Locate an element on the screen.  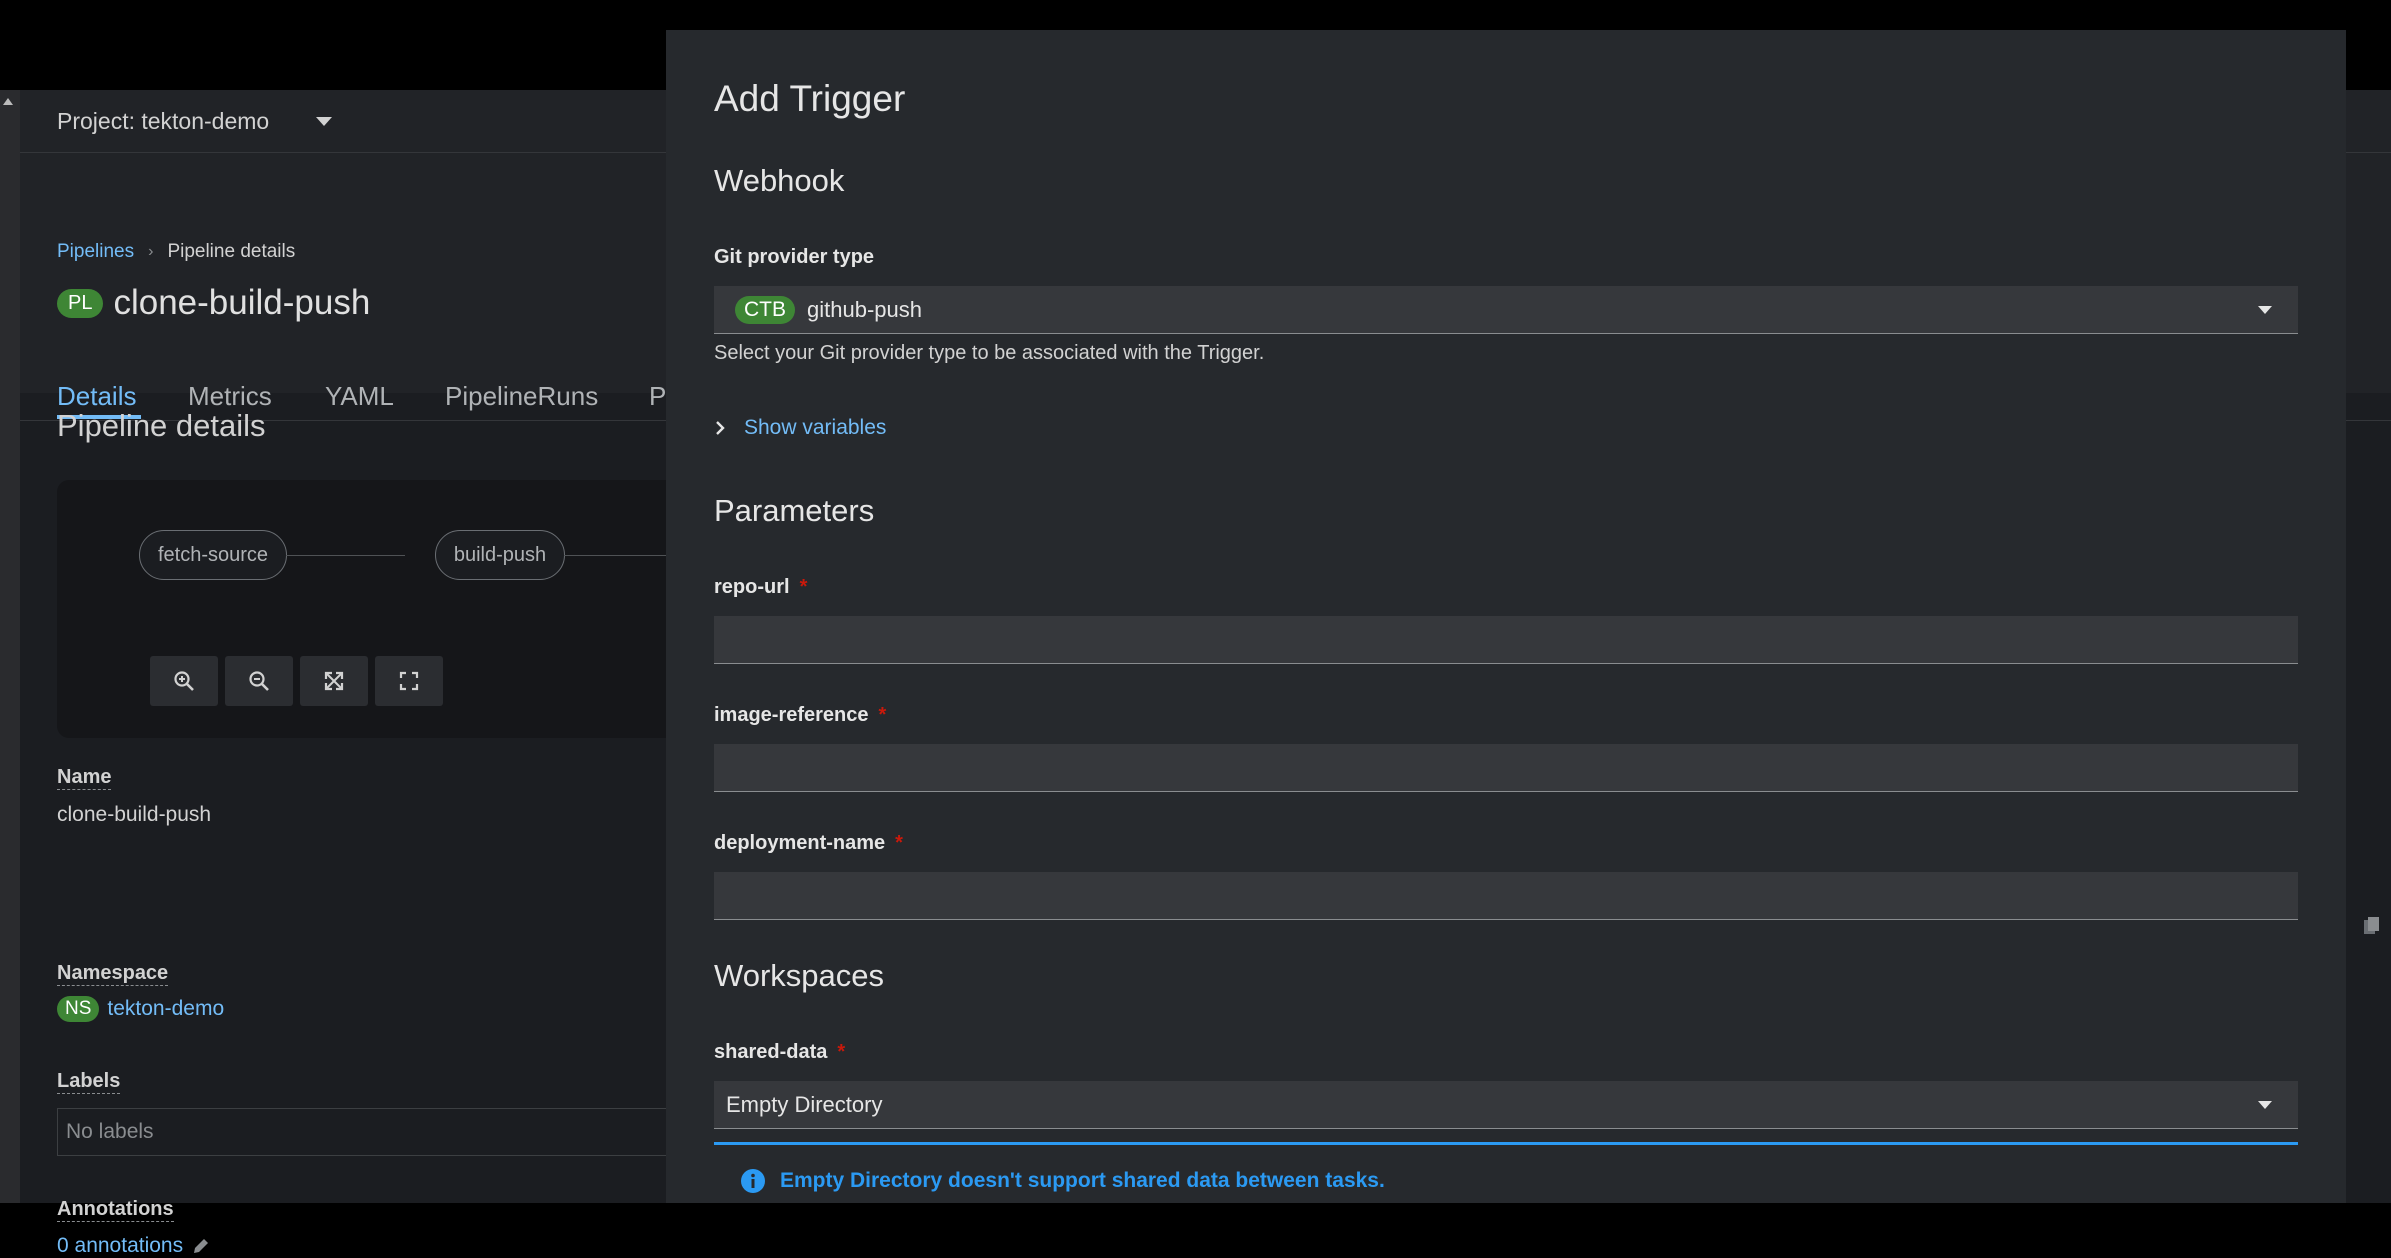
page-title: PL clone-build-push is located at coordinates (213, 303).